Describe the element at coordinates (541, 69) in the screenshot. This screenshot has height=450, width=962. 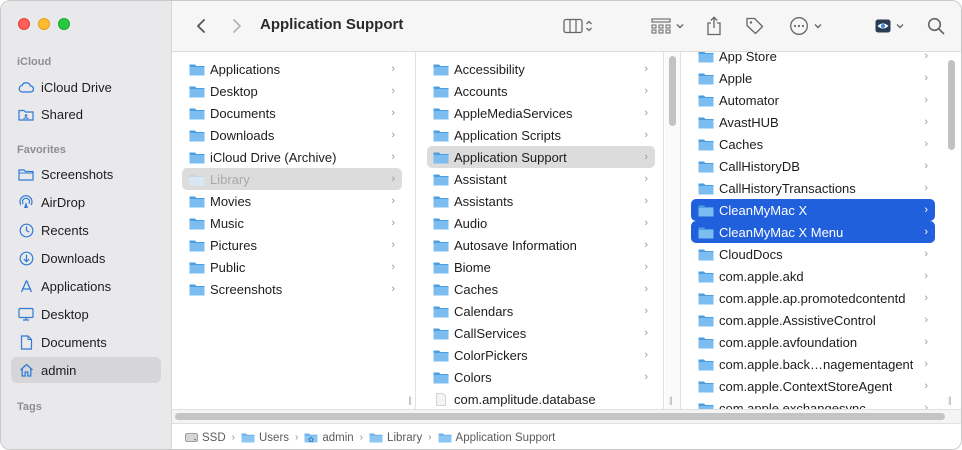
I see `list-item: Accessibility ›` at that location.